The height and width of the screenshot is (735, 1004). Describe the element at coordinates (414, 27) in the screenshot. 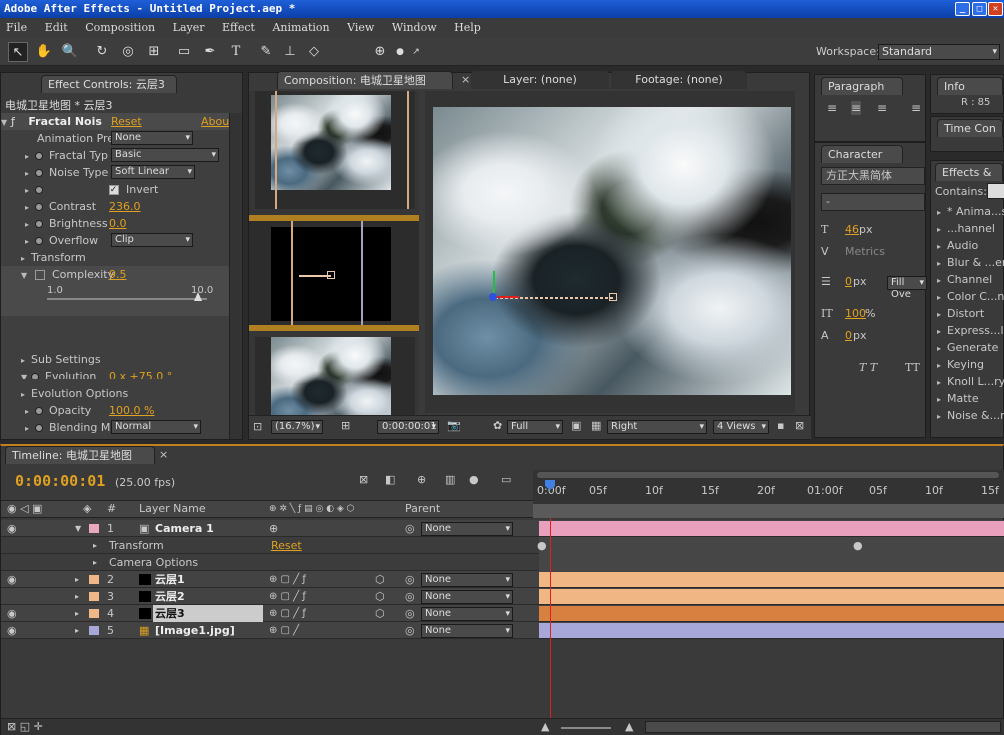

I see `menu-window: Window` at that location.